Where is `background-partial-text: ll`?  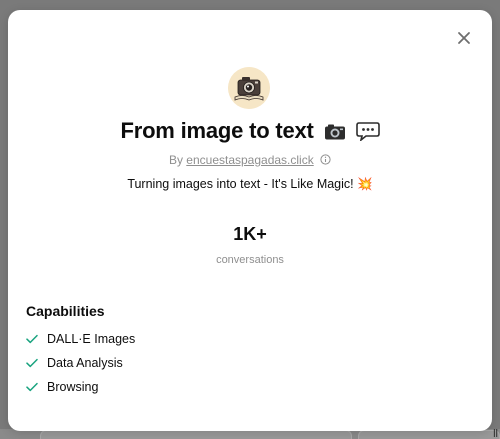
background-partial-text: ll is located at coordinates (495, 433).